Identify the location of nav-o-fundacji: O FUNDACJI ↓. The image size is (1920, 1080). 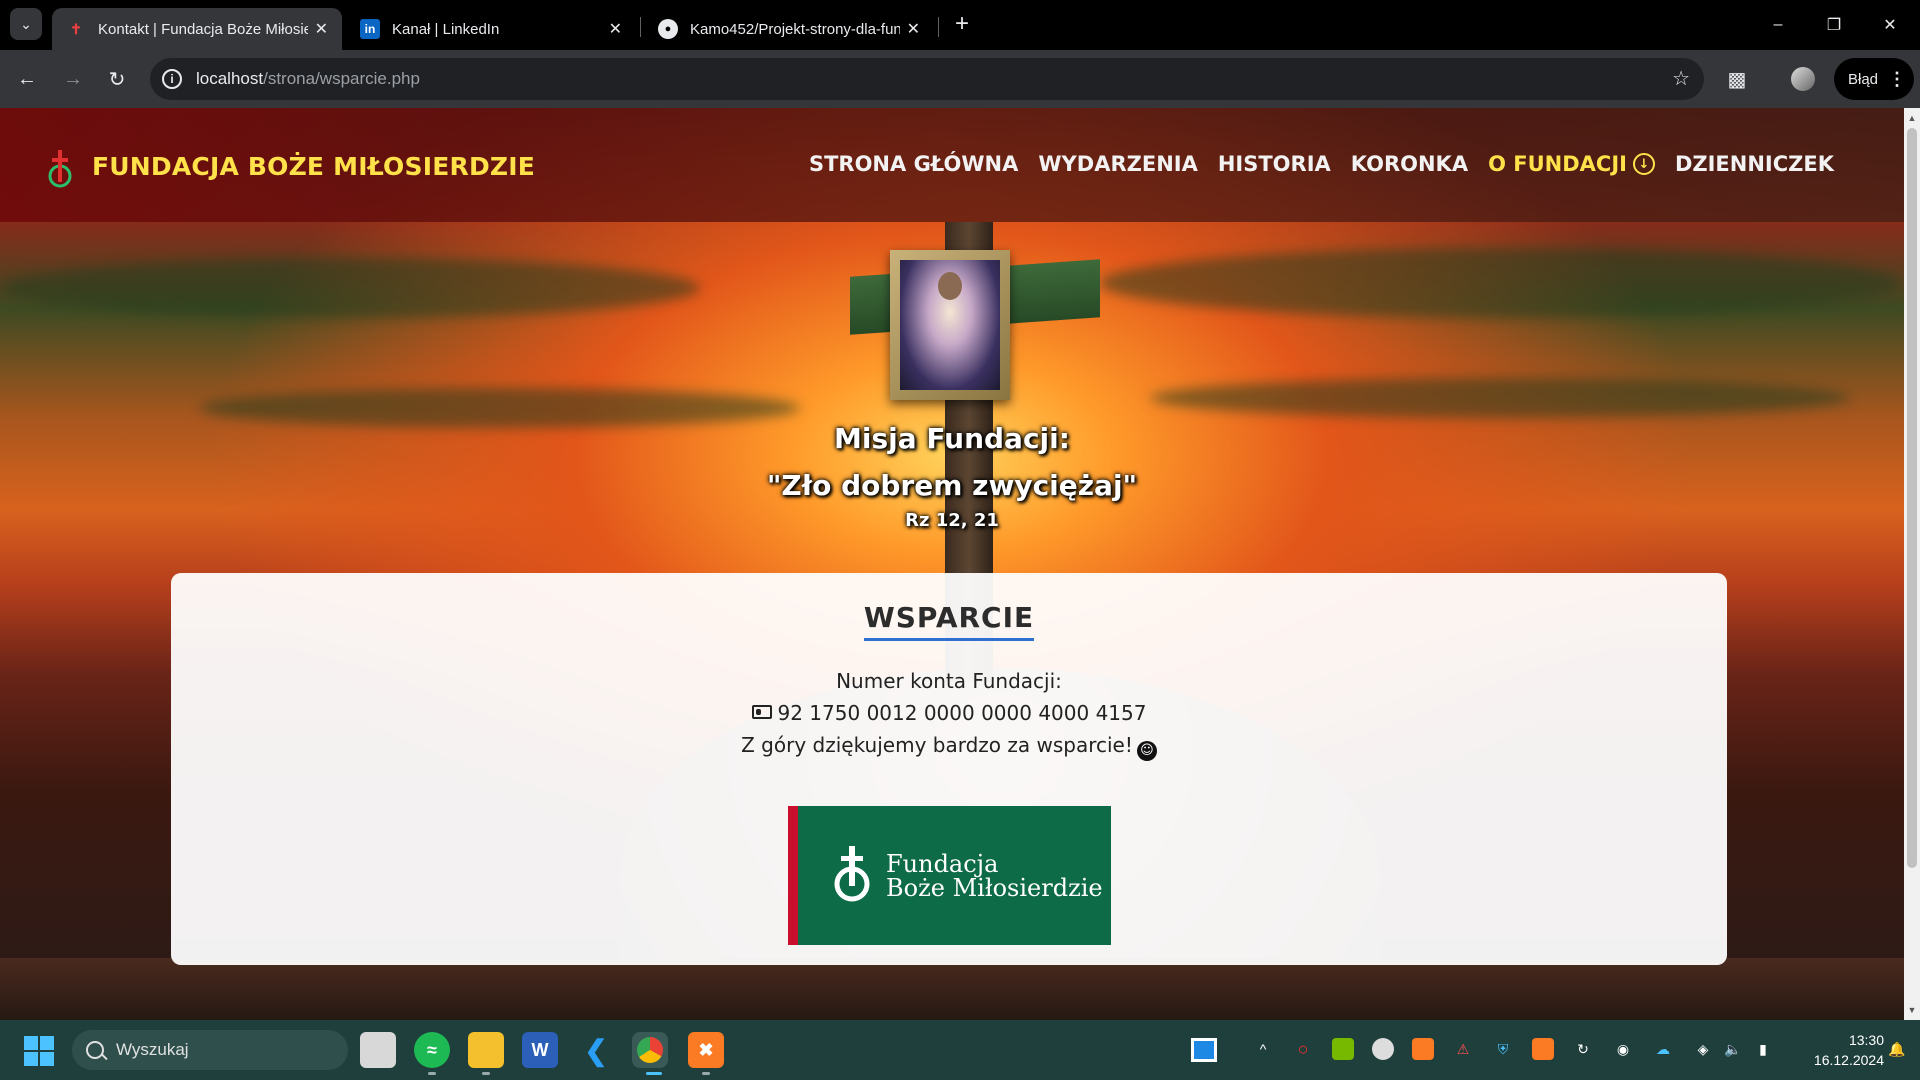
(1571, 164).